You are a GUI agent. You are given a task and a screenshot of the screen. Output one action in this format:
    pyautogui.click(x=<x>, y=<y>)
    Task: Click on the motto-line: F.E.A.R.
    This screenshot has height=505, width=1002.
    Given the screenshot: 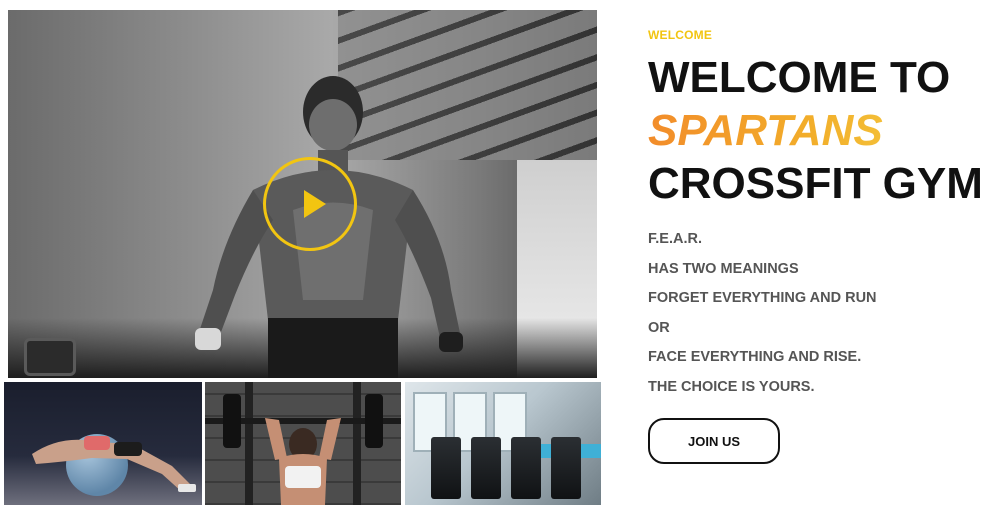 What is the action you would take?
    pyautogui.click(x=675, y=239)
    